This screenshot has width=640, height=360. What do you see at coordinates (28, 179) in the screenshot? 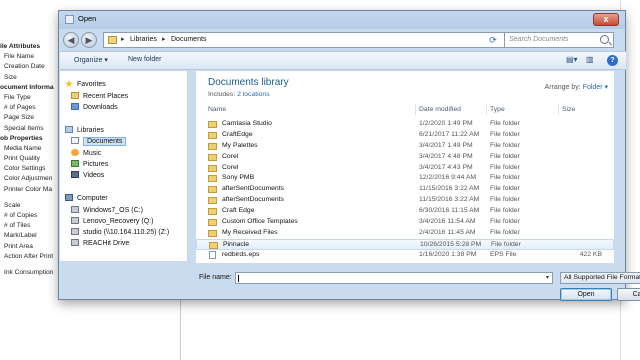
I see `background-property-label: Color Adjustmen` at bounding box center [28, 179].